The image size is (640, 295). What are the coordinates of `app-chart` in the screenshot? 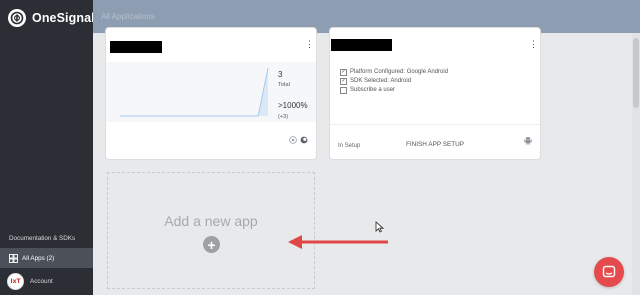 It's located at (211, 92).